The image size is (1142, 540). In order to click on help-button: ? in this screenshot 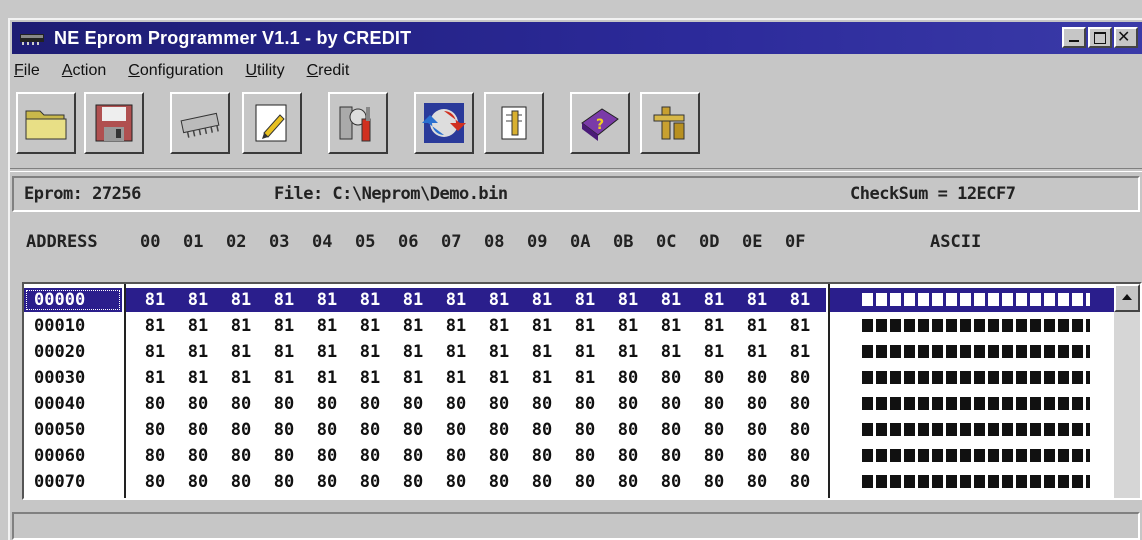, I will do `click(600, 123)`.